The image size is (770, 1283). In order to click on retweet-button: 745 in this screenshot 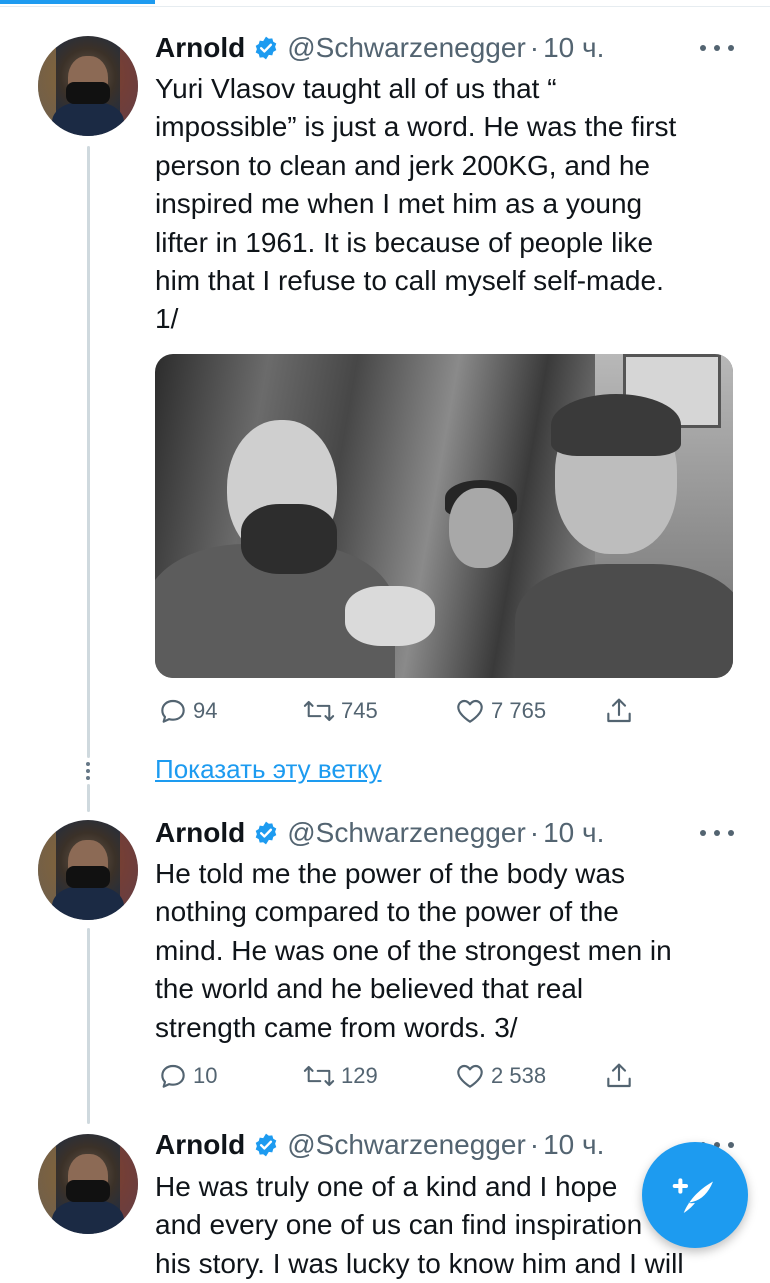, I will do `click(339, 711)`.